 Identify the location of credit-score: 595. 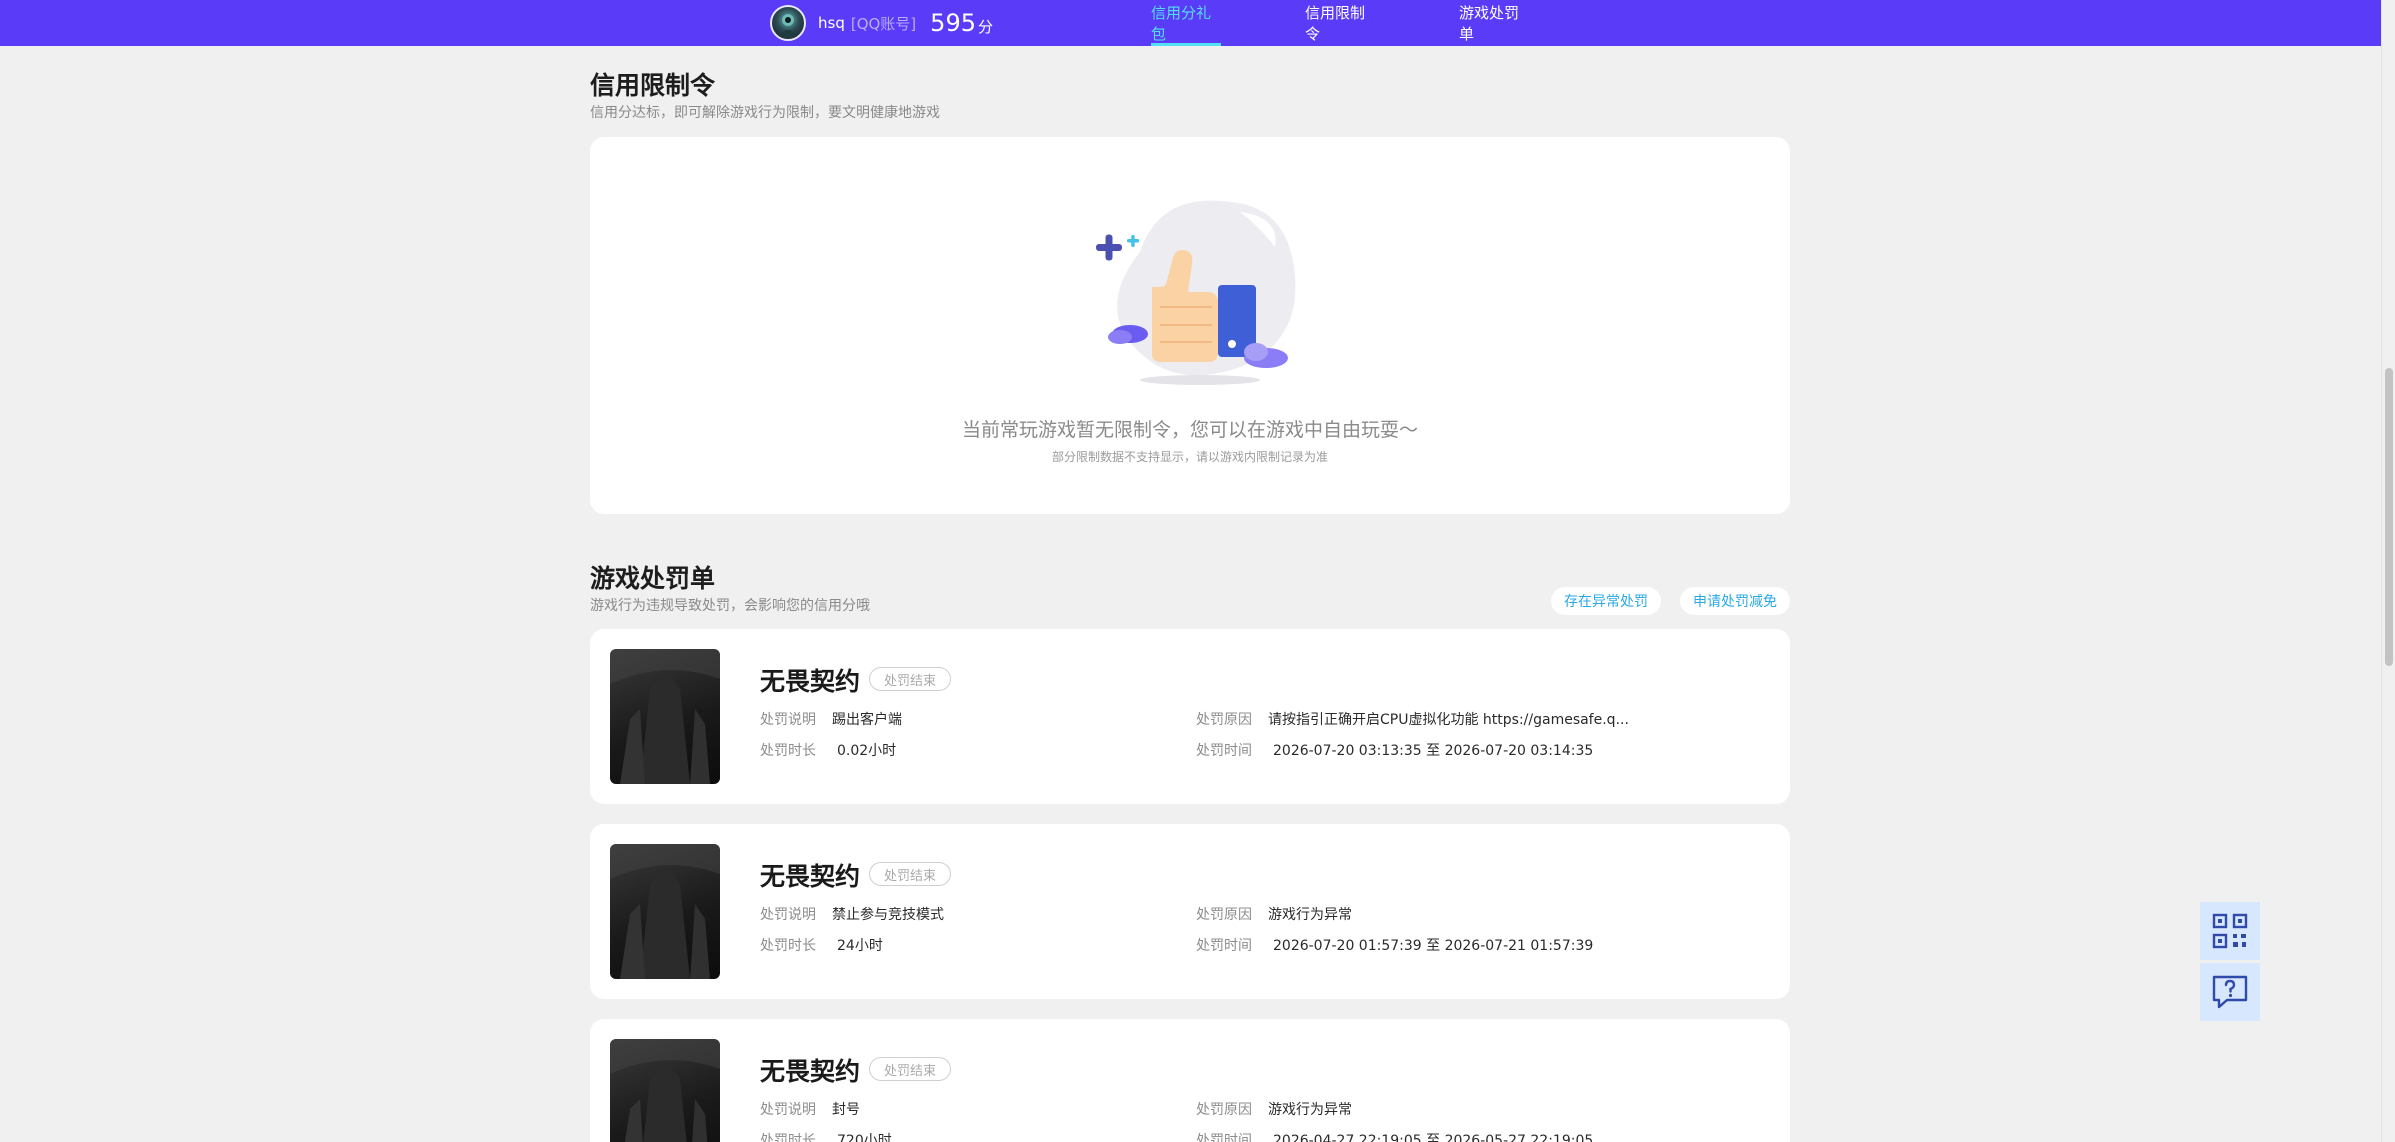
(953, 23).